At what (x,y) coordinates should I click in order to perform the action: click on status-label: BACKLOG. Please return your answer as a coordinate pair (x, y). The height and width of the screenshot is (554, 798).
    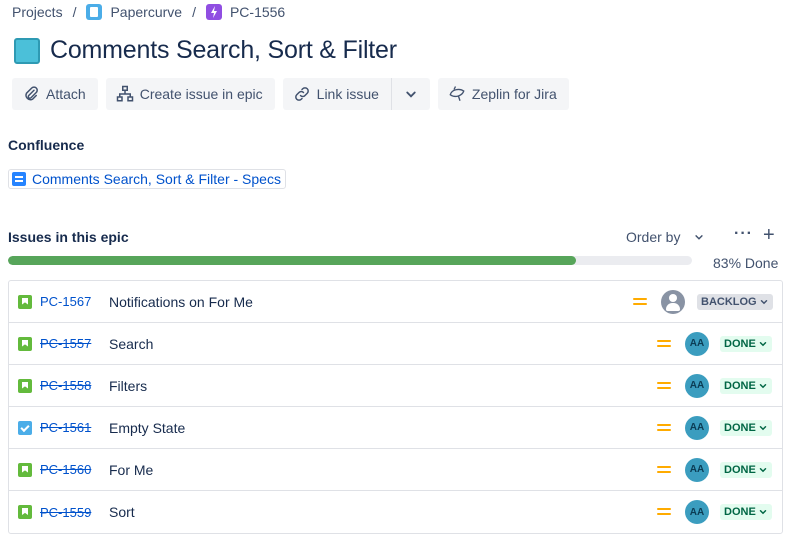
    Looking at the image, I should click on (729, 301).